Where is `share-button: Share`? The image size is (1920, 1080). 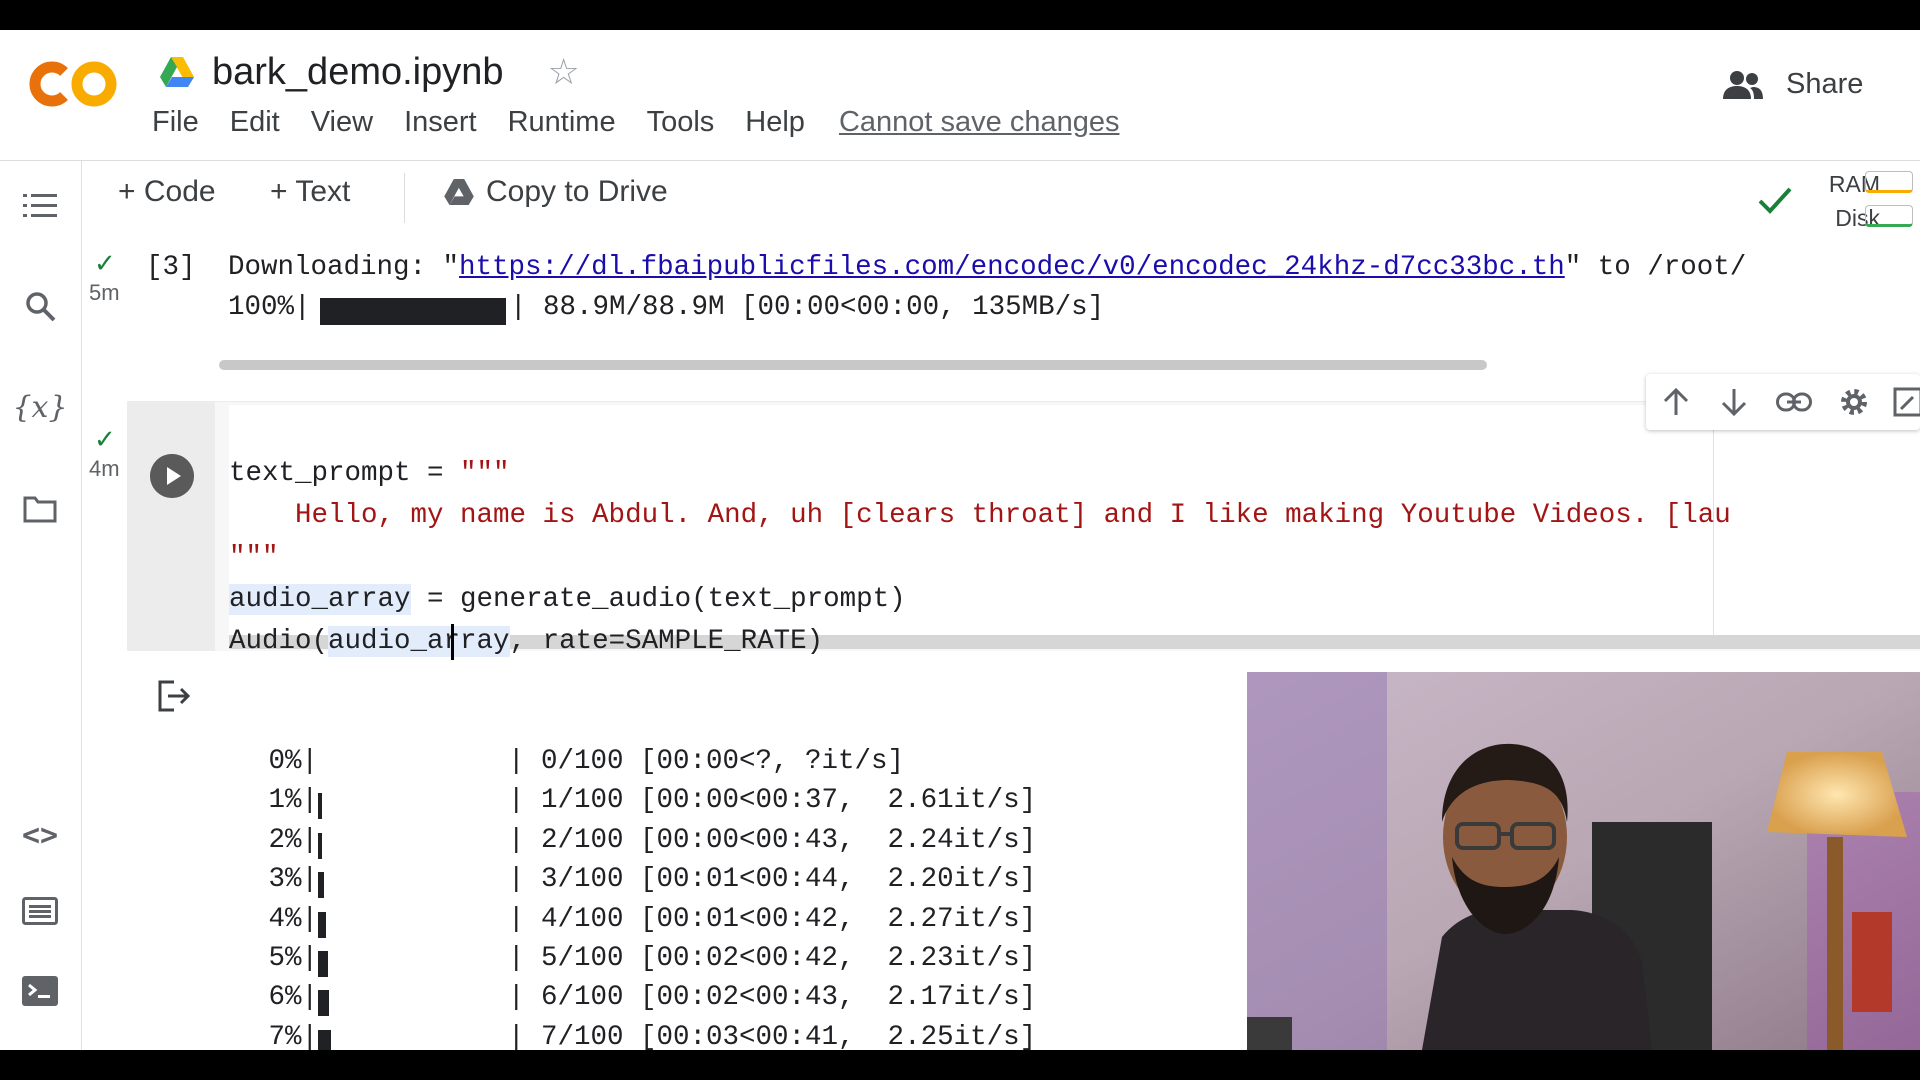
share-button: Share is located at coordinates (1792, 84).